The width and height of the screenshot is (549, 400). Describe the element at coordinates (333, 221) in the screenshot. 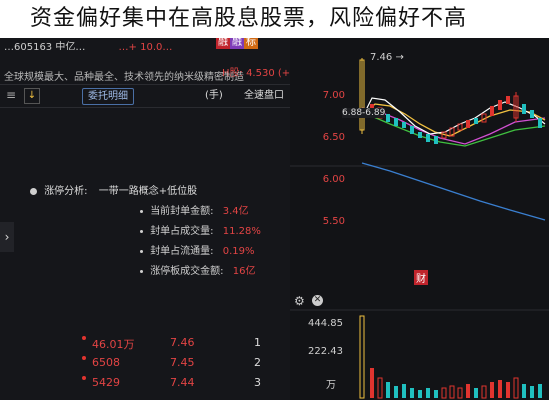

I see `y-tick-label: 5.50` at that location.